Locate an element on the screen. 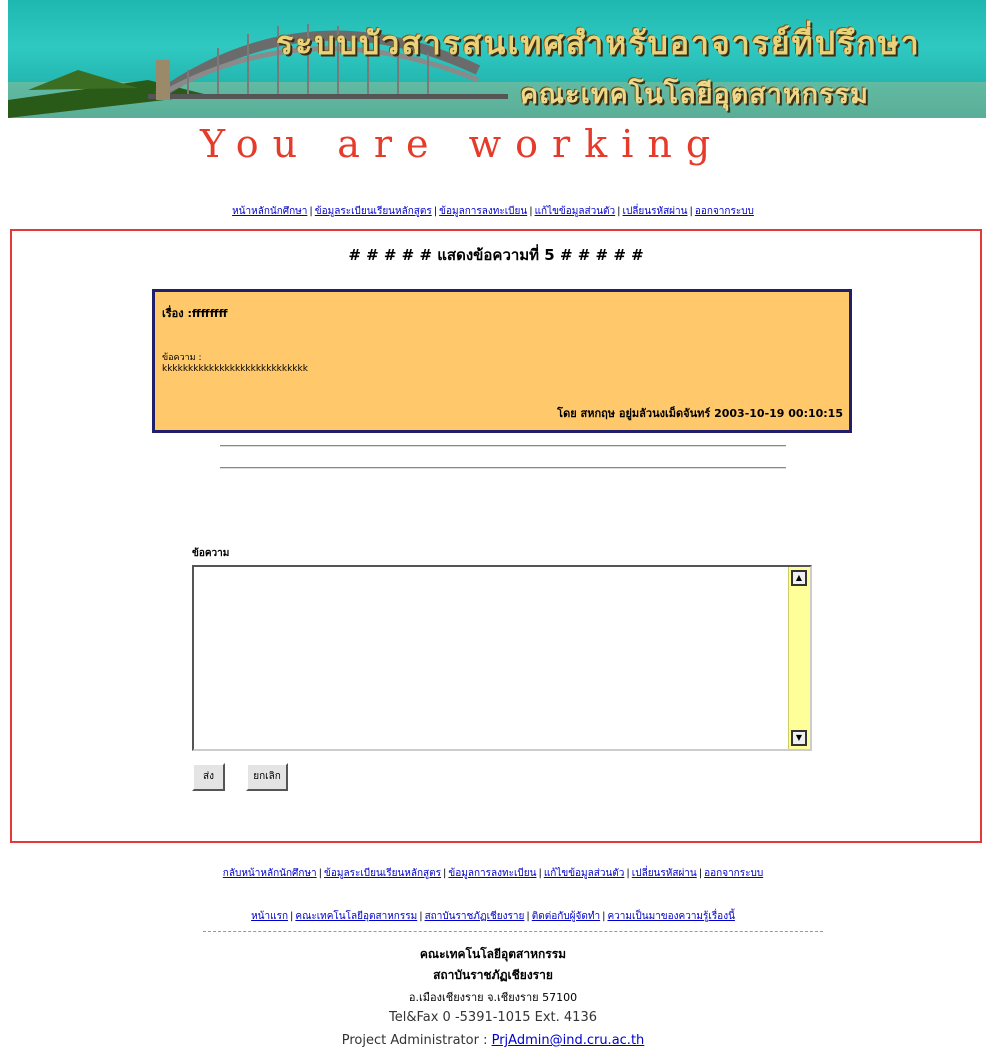 Image resolution: width=986 pixels, height=1063 pixels. message-body: kkkkkkkkkkkkkkkkkkkkkkkkkkkk is located at coordinates (235, 369).